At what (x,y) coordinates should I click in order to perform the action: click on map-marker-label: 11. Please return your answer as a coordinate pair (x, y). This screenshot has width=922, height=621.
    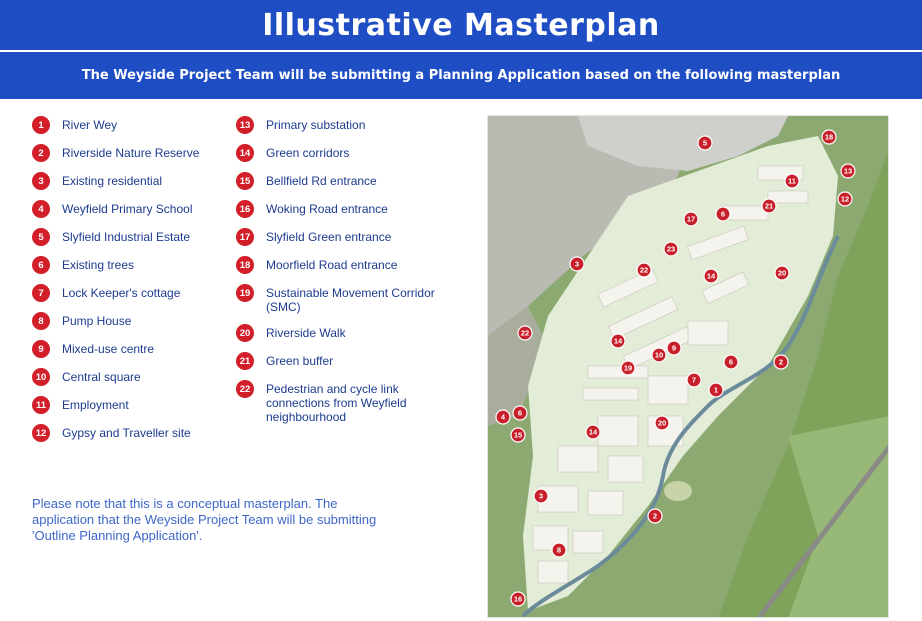
    Looking at the image, I should click on (792, 181).